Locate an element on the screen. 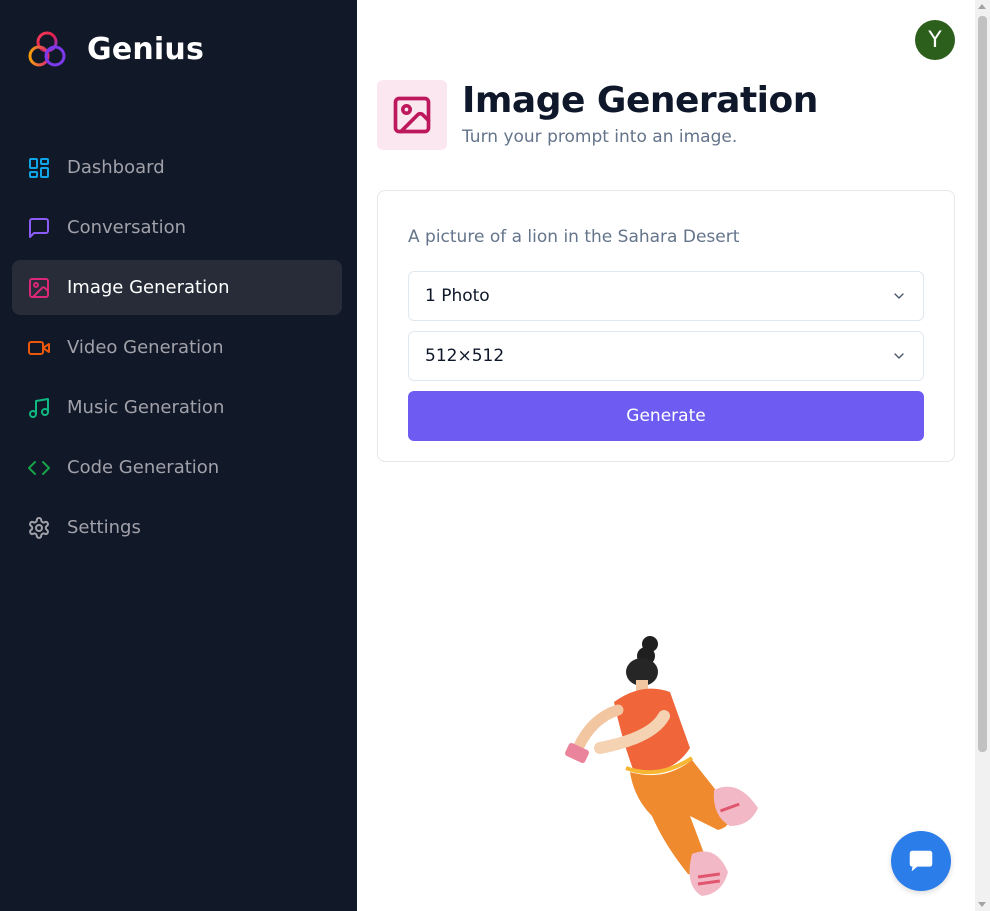 This screenshot has width=990, height=911. settings-icon is located at coordinates (39, 528).